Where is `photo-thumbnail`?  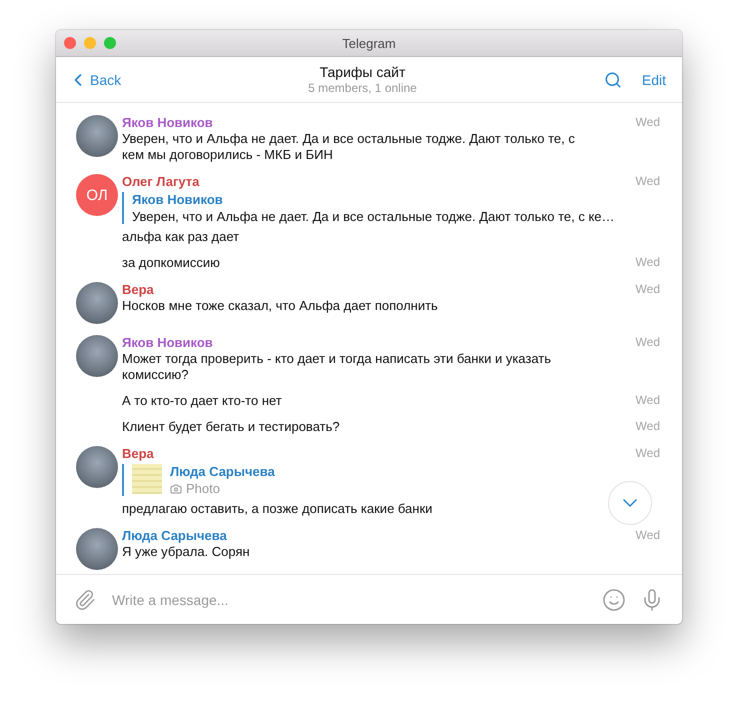
photo-thumbnail is located at coordinates (147, 479).